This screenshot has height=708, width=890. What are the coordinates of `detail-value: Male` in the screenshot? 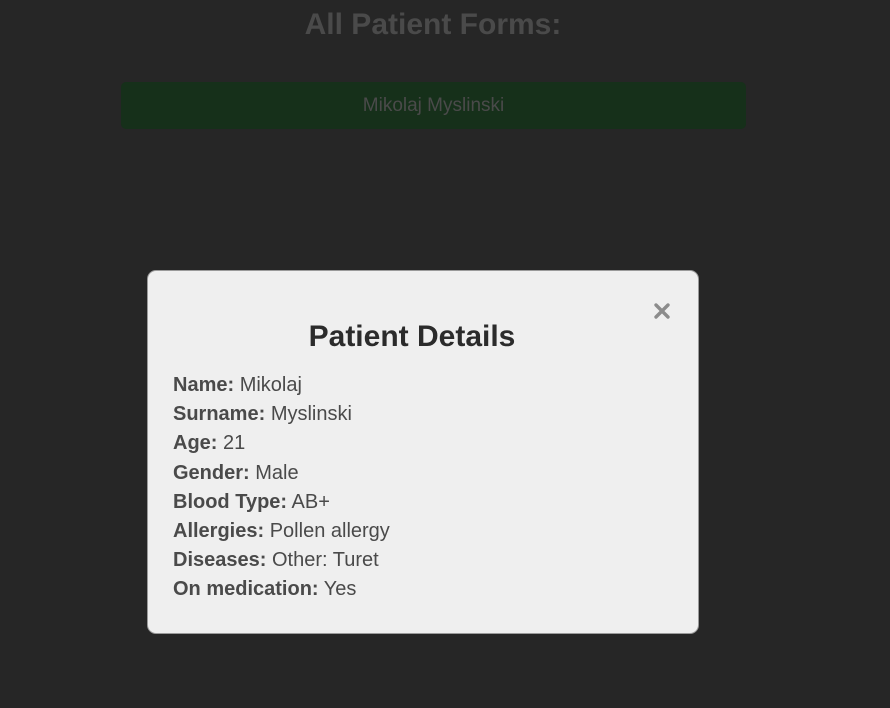 It's located at (277, 472).